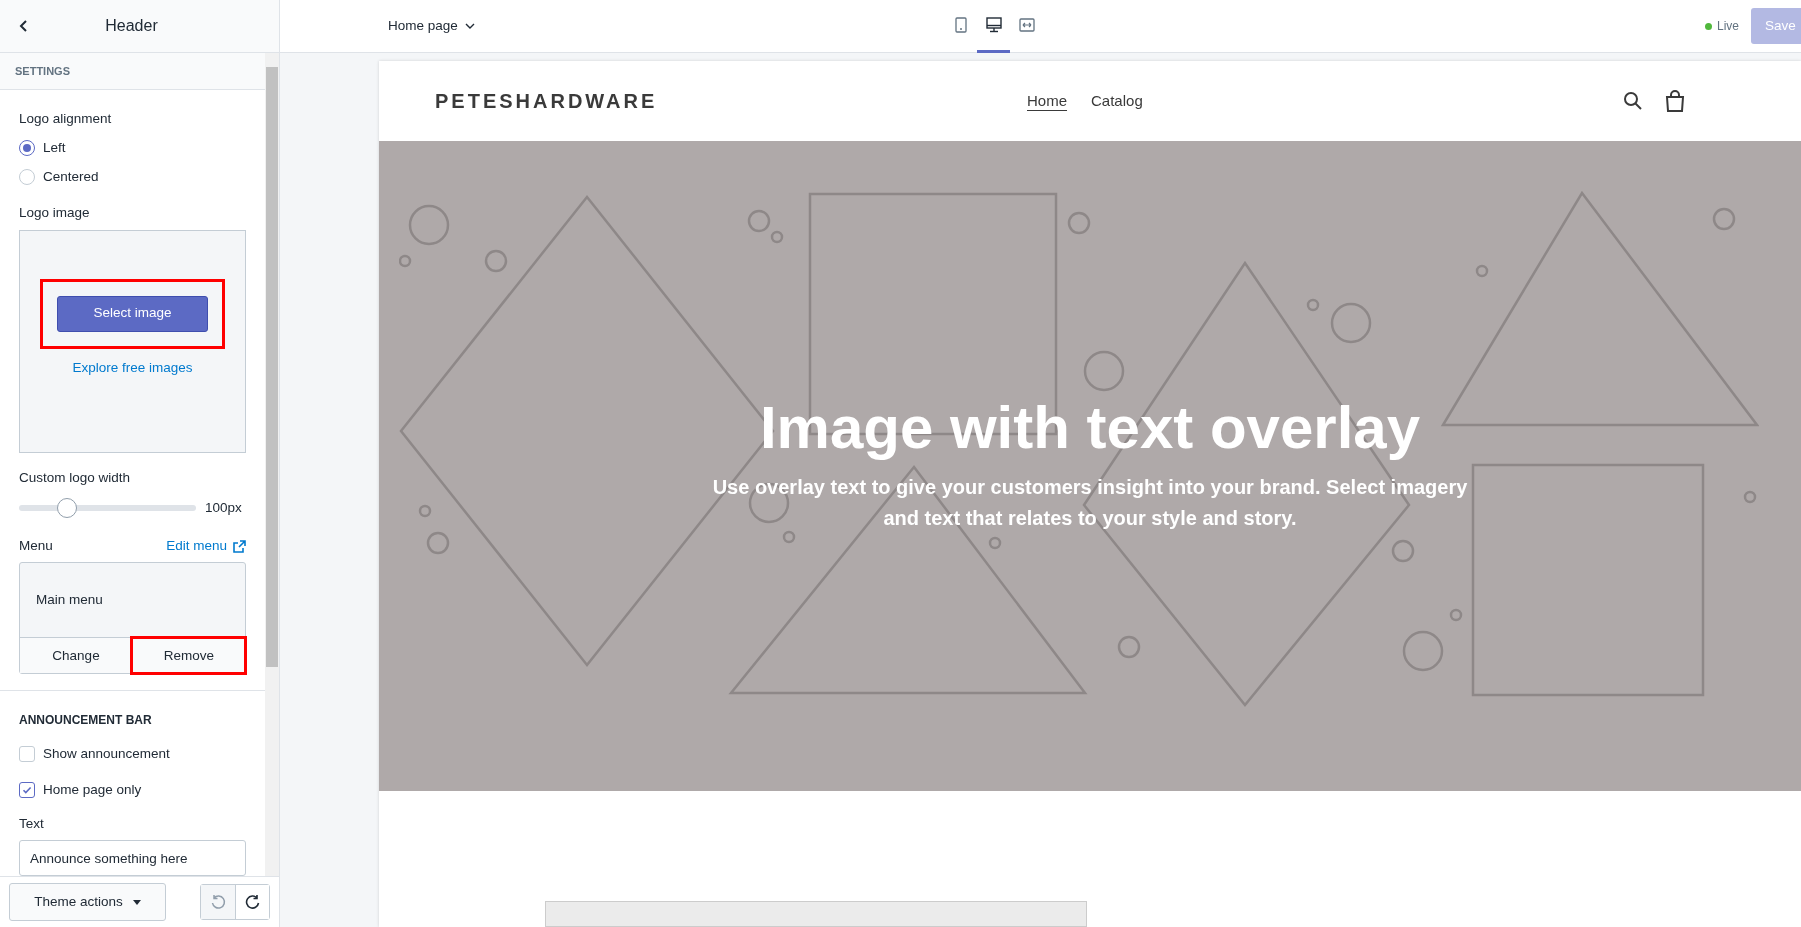 The width and height of the screenshot is (1801, 927). Describe the element at coordinates (272, 464) in the screenshot. I see `scrollbar` at that location.